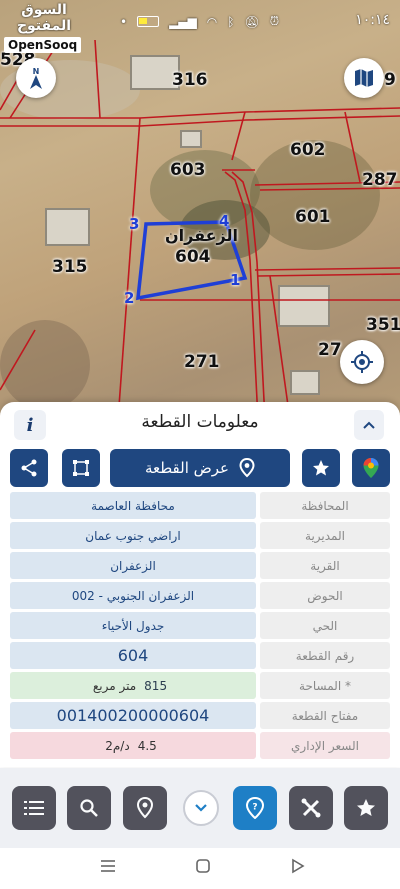 Image resolution: width=400 pixels, height=889 pixels. I want to click on vertex-marker: 3, so click(134, 224).